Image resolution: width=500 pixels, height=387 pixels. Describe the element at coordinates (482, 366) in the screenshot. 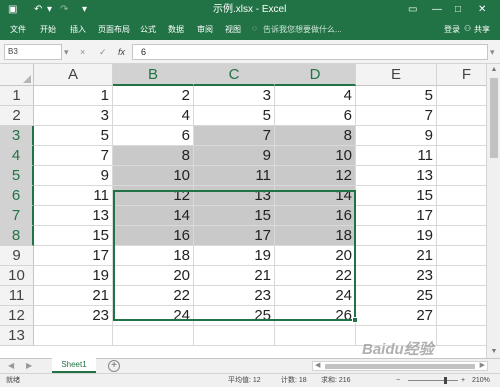

I see `scroll-right-icon: ▶` at that location.